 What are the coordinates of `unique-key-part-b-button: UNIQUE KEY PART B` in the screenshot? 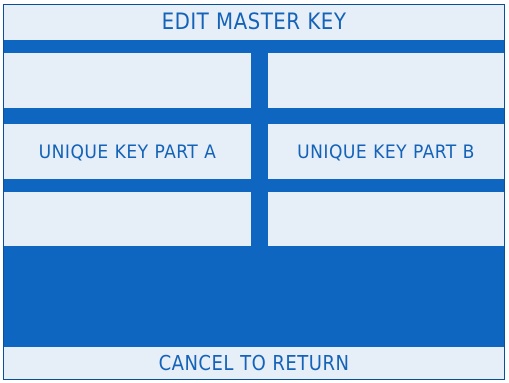 It's located at (386, 151).